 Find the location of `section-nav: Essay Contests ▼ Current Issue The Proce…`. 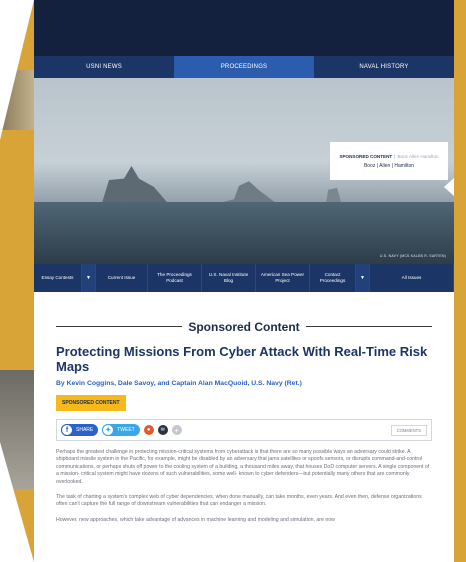

section-nav: Essay Contests ▼ Current Issue The Proce… is located at coordinates (244, 278).